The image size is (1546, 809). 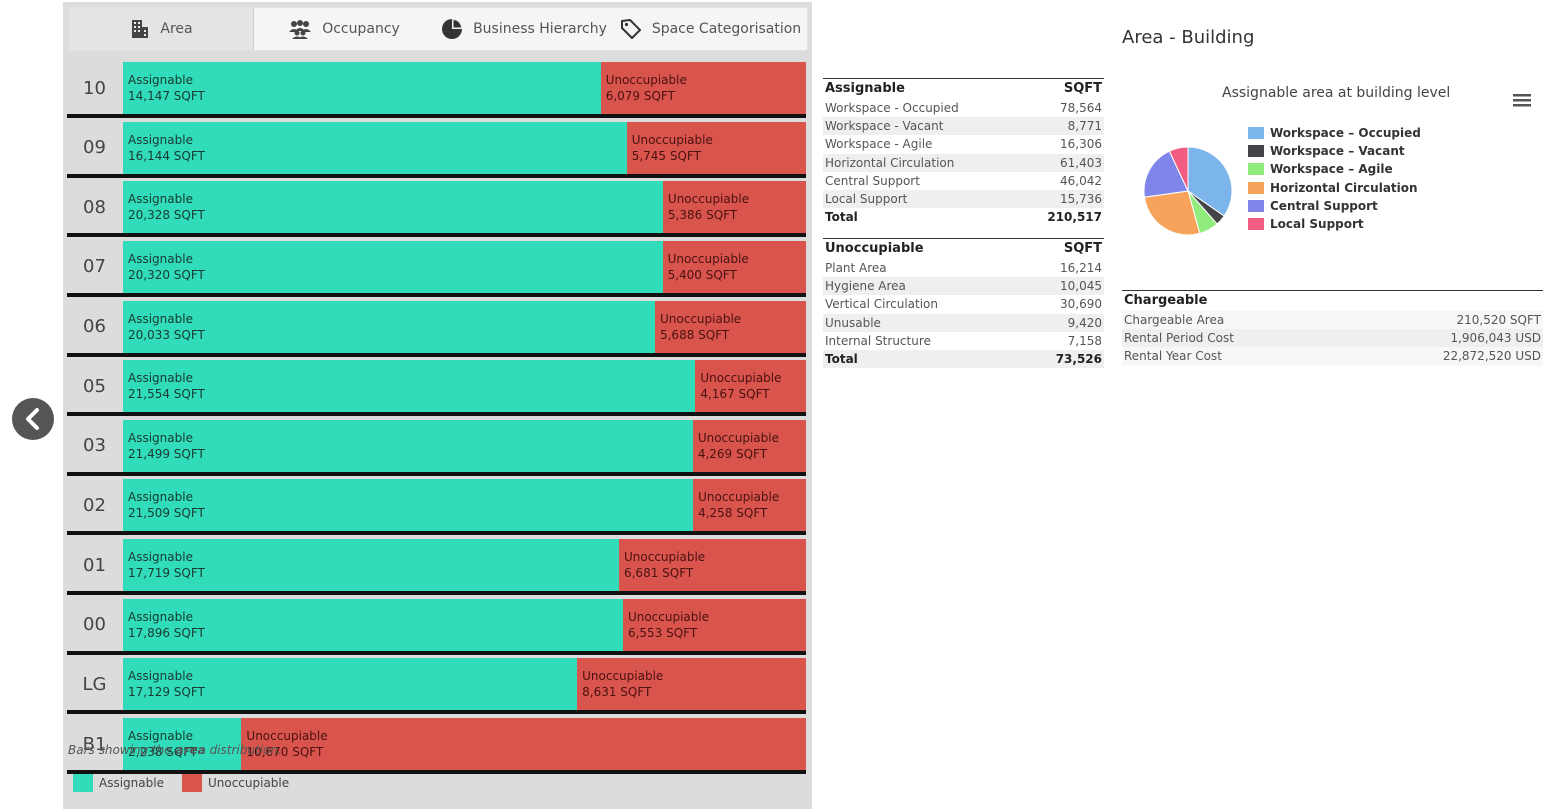 What do you see at coordinates (712, 565) in the screenshot?
I see `unoccupiable-segment: Unoccupiable 6,681 SQFT` at bounding box center [712, 565].